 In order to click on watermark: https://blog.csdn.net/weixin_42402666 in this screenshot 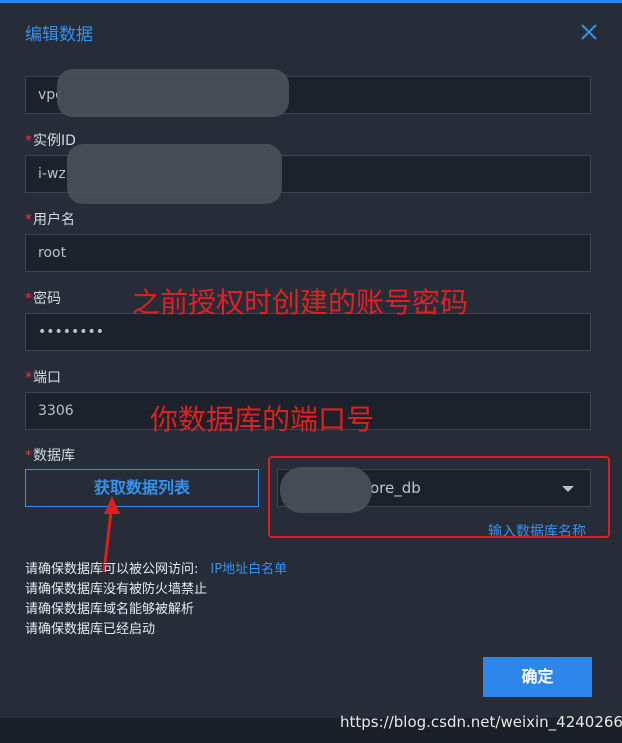, I will do `click(481, 722)`.